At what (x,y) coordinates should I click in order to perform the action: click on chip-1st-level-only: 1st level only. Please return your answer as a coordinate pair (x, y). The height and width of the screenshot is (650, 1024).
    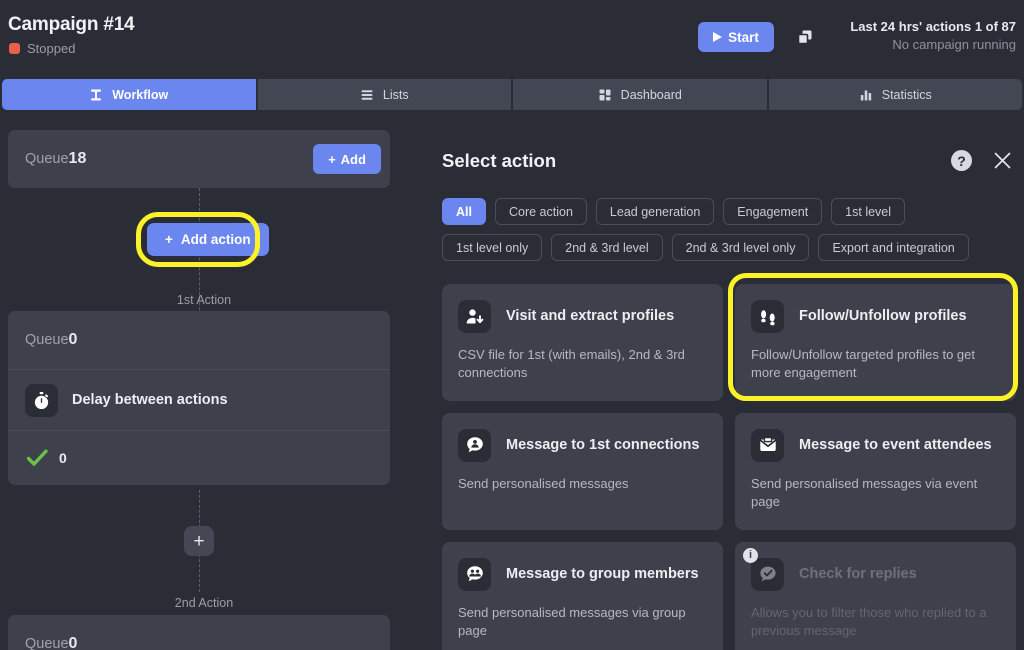
    Looking at the image, I should click on (492, 247).